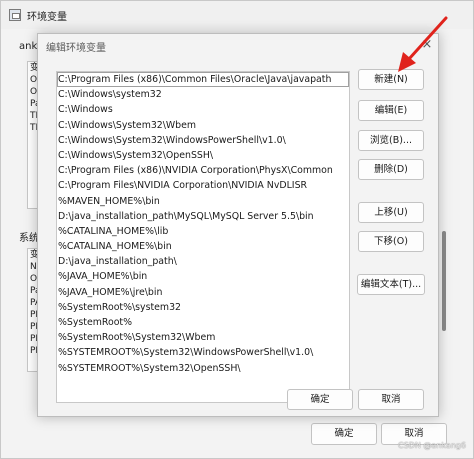 The height and width of the screenshot is (459, 474). What do you see at coordinates (444, 281) in the screenshot?
I see `scrollbar-thumb` at bounding box center [444, 281].